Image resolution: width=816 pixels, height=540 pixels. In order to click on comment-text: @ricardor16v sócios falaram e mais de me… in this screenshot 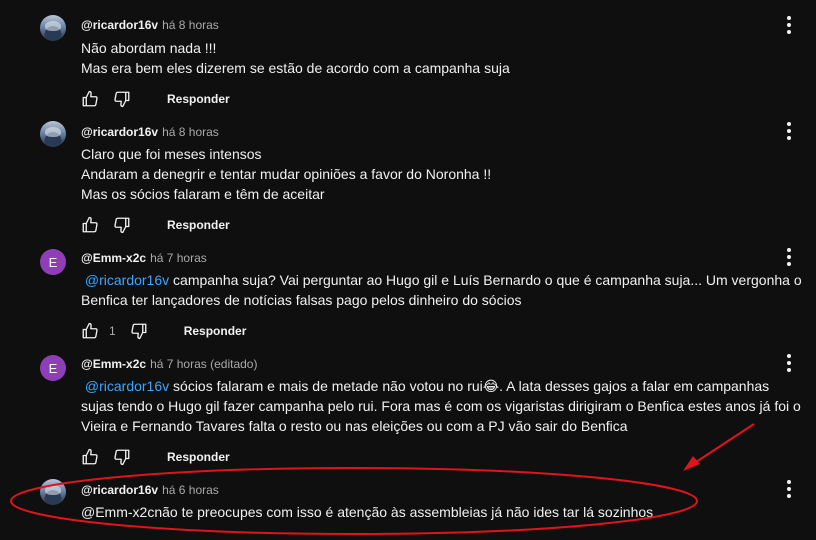, I will do `click(443, 406)`.